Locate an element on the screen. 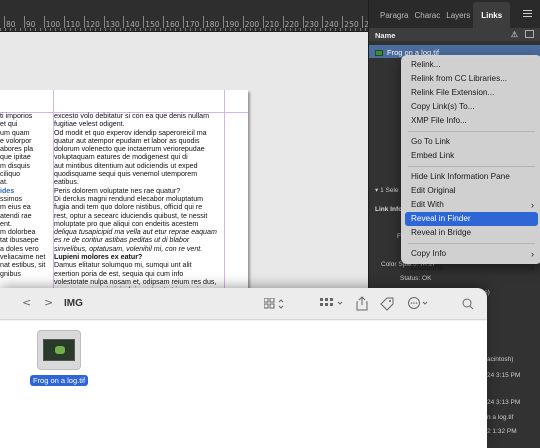 This screenshot has height=448, width=540. link-info-toggle: Link Info is located at coordinates (388, 209).